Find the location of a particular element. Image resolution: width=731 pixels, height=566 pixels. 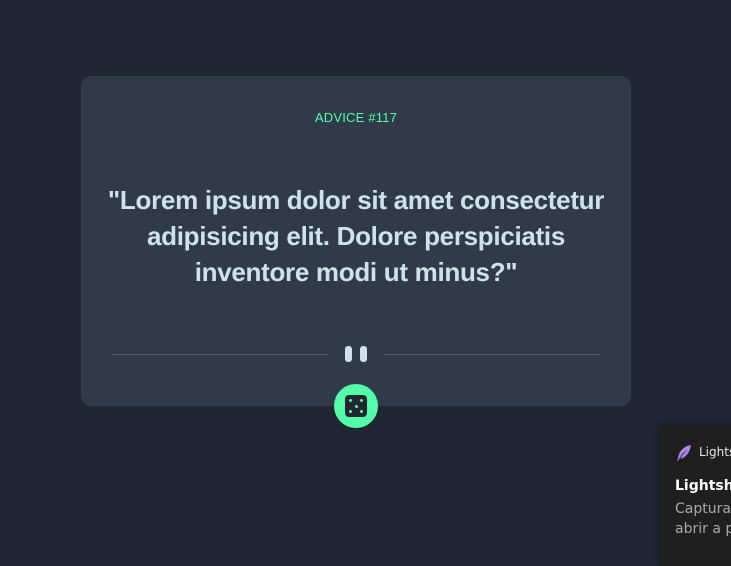

new-advice-button is located at coordinates (356, 406).